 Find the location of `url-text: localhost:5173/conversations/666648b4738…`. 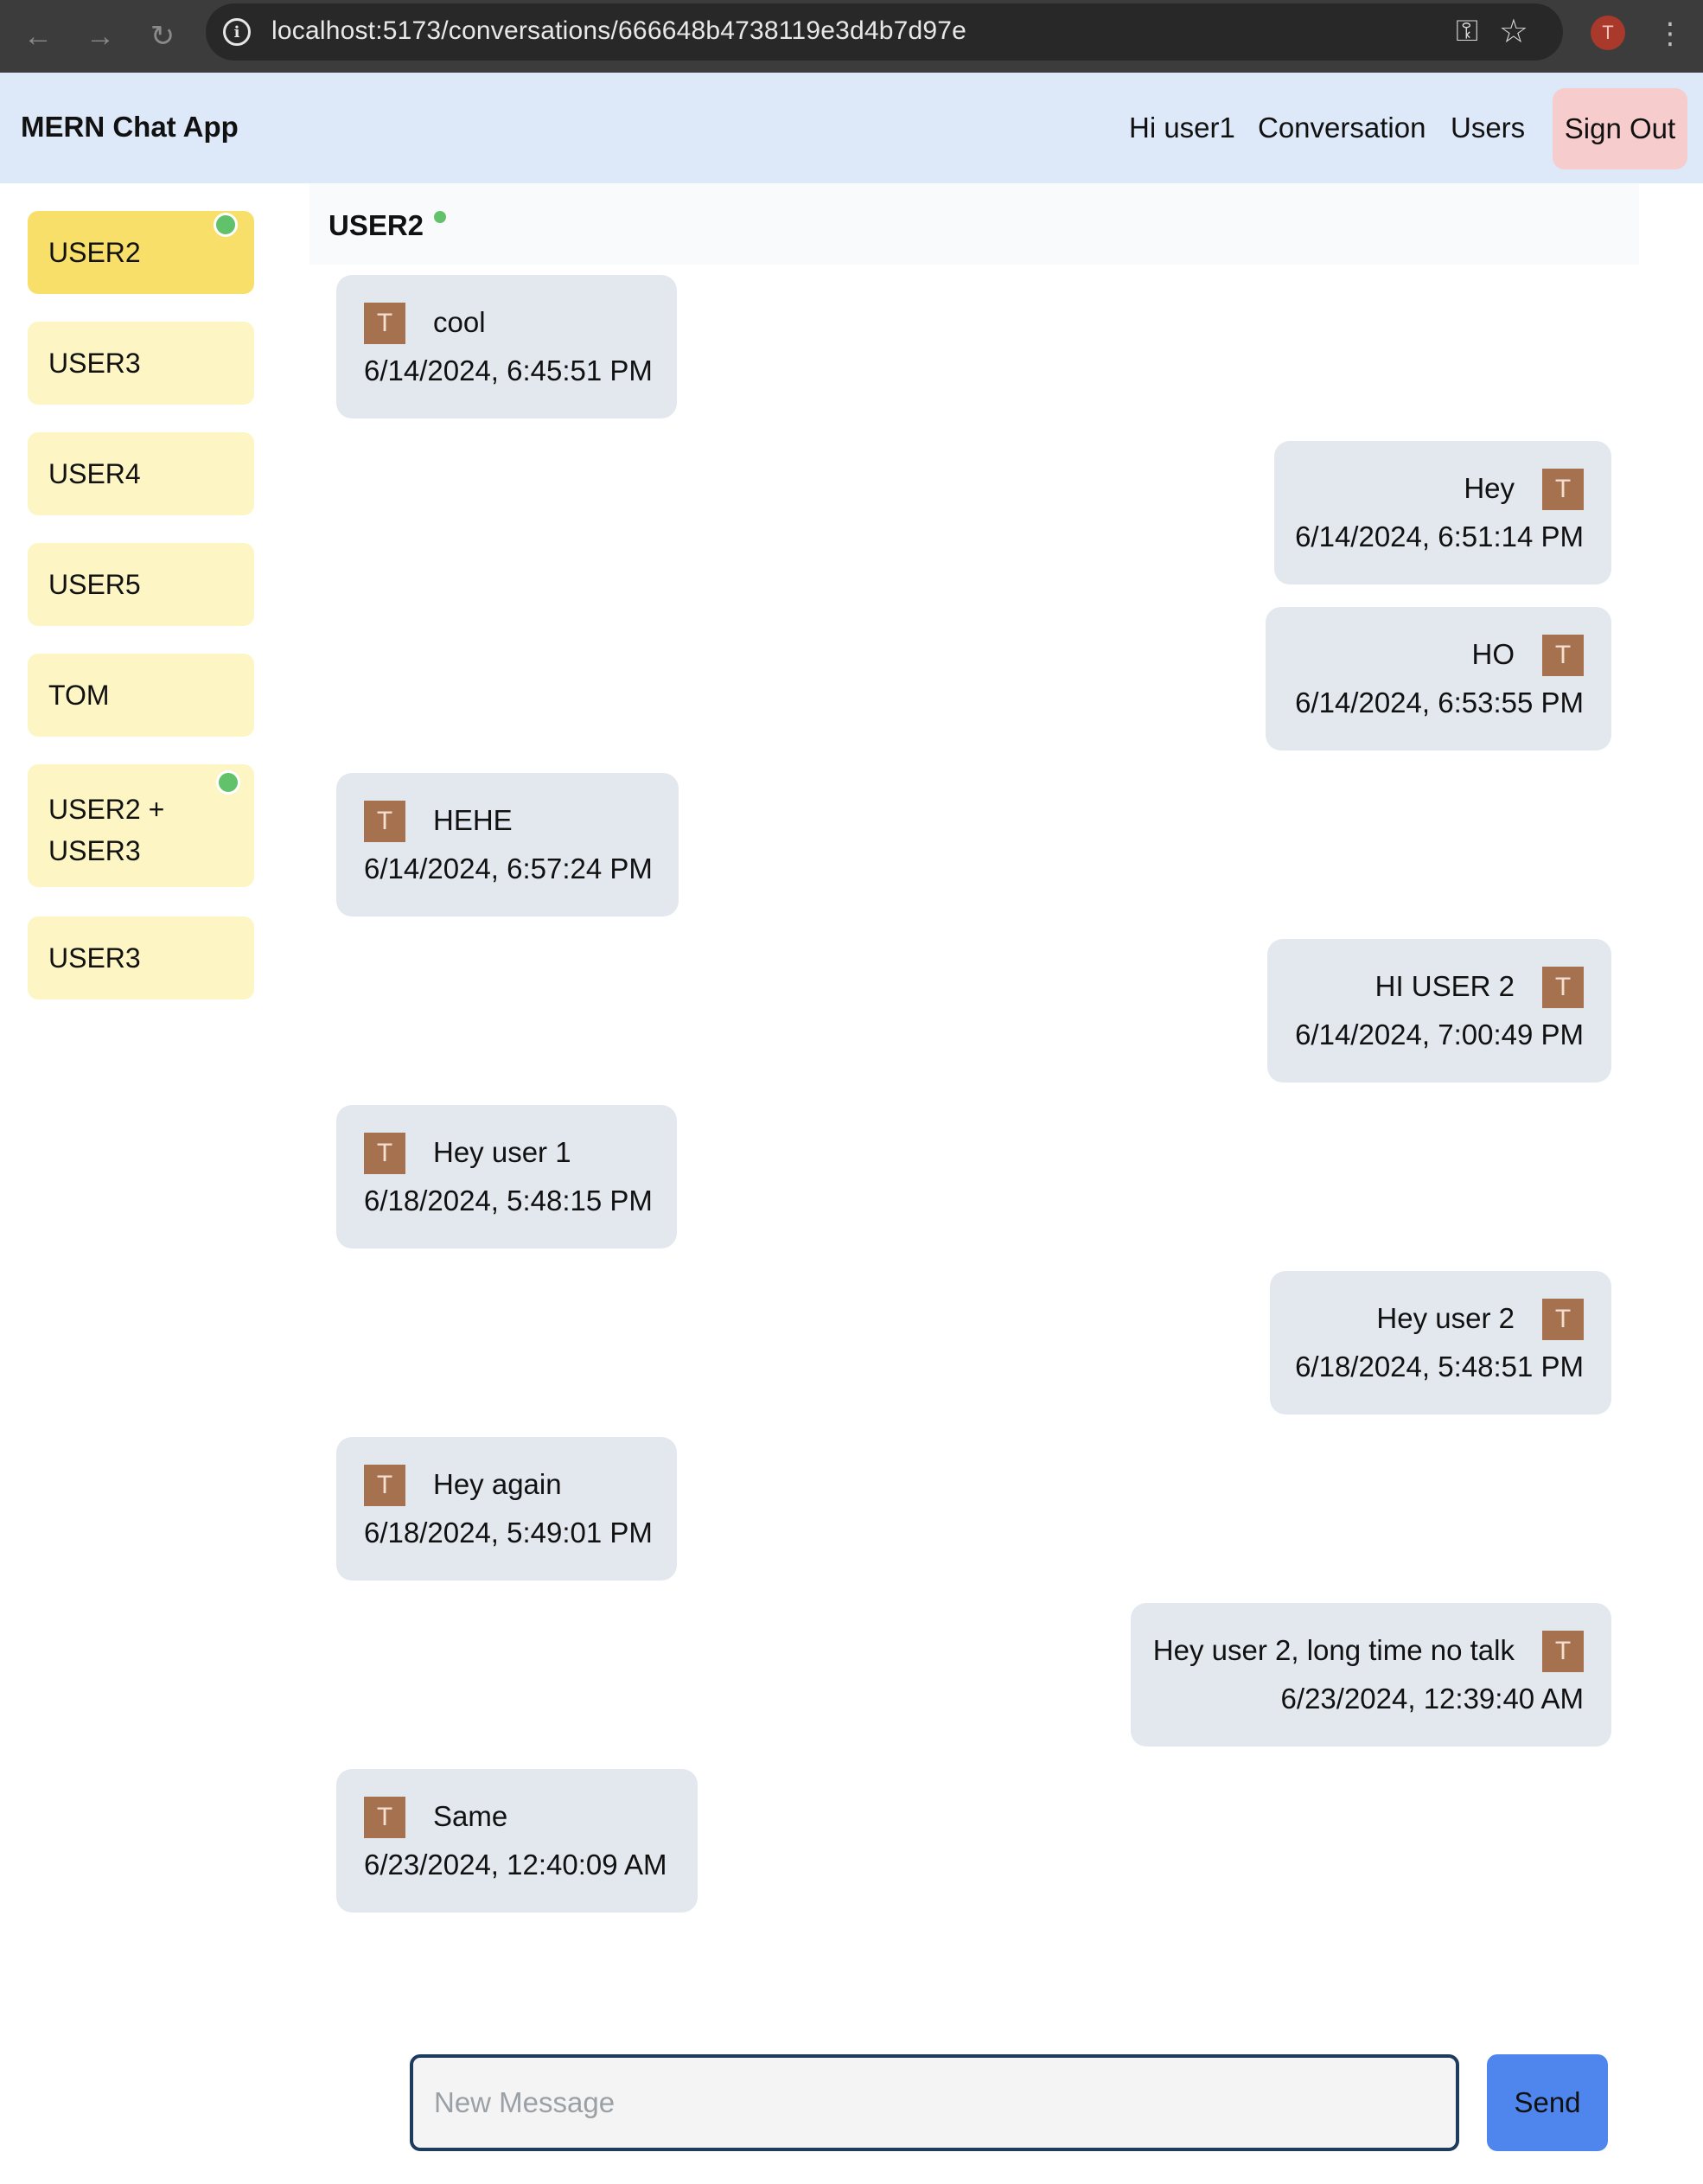

url-text: localhost:5173/conversations/666648b4738… is located at coordinates (618, 31).